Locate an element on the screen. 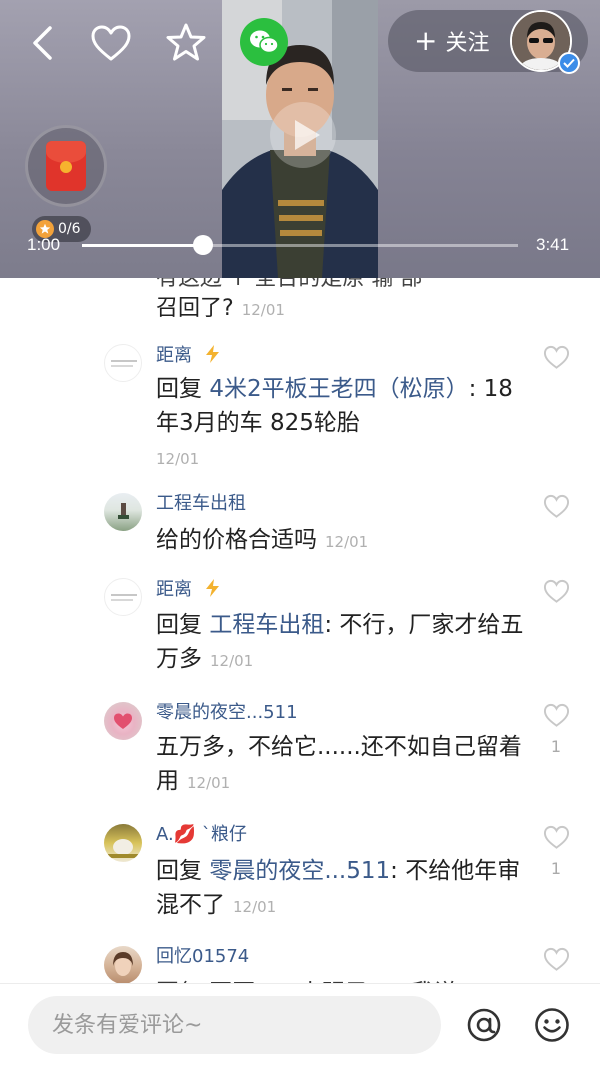 The height and width of the screenshot is (1067, 600). star-outline-icon is located at coordinates (186, 42).